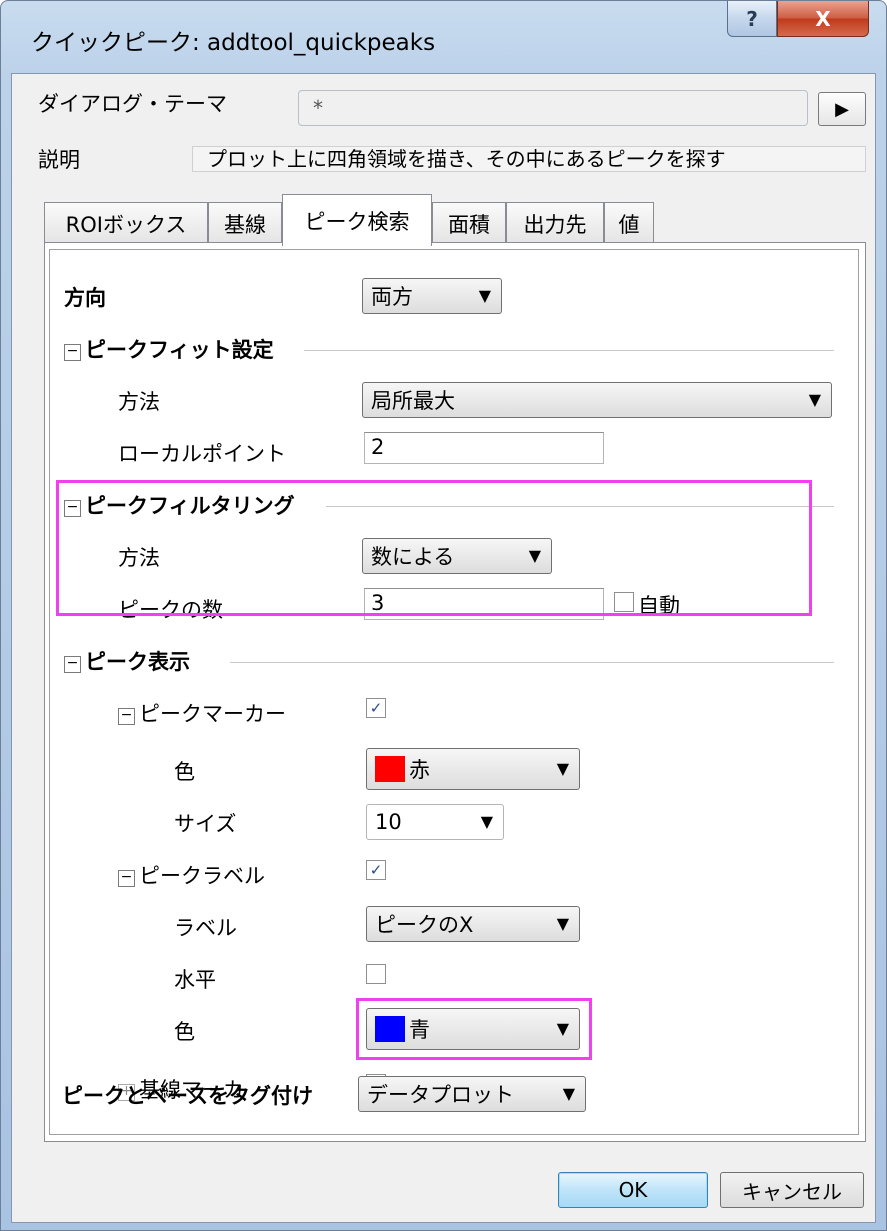 This screenshot has height=1231, width=887. I want to click on tab-baseline: 基線, so click(245, 223).